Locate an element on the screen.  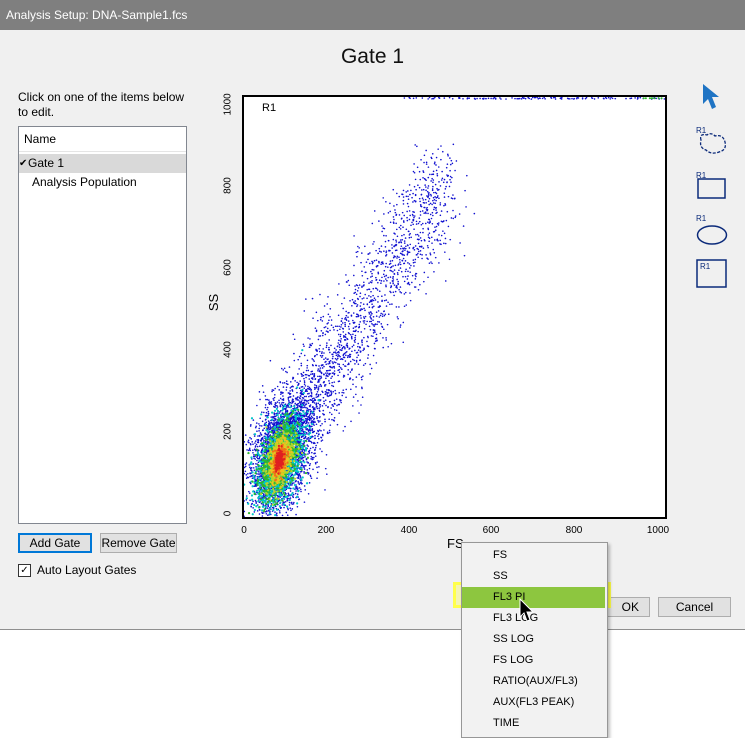
x-tick-label: 400 is located at coordinates (409, 530).